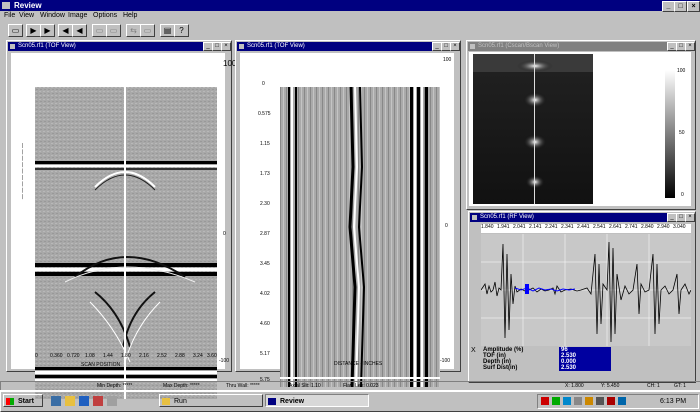  Describe the element at coordinates (130, 15) in the screenshot. I see `menu-help: Help` at that location.